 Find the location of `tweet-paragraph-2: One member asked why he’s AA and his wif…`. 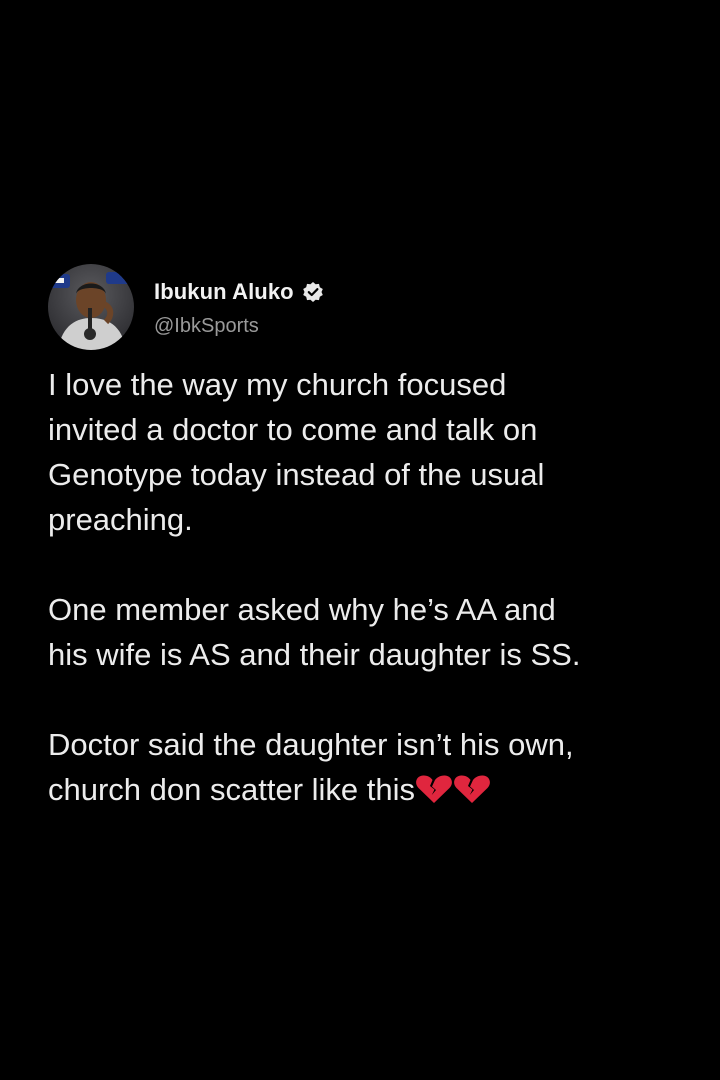

tweet-paragraph-2: One member asked why he’s AA and his wif… is located at coordinates (373, 632).